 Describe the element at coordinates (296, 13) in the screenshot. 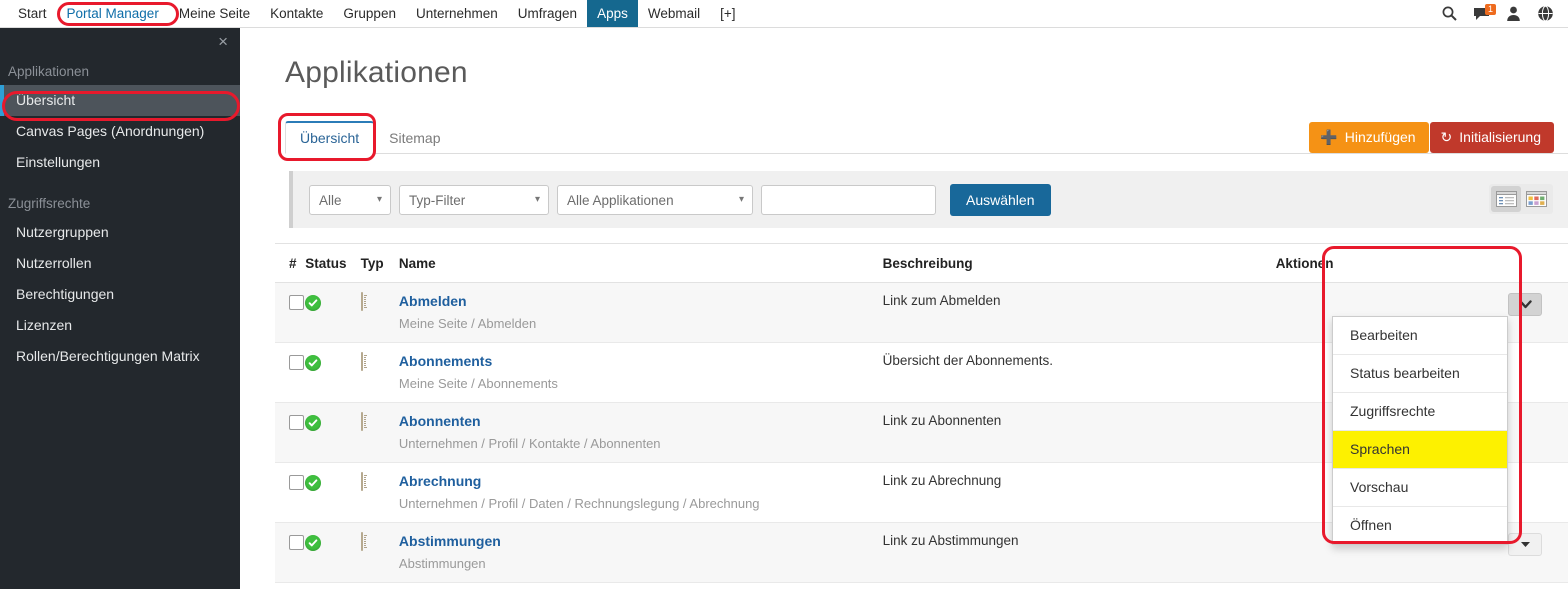

I see `nav-item-kontakte: Kontakte` at that location.